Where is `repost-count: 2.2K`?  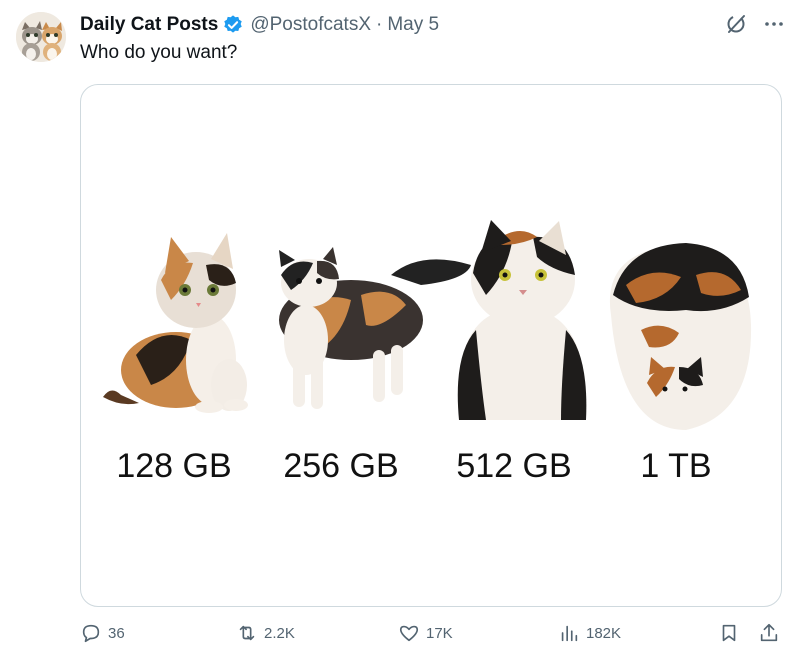
repost-count: 2.2K is located at coordinates (279, 633).